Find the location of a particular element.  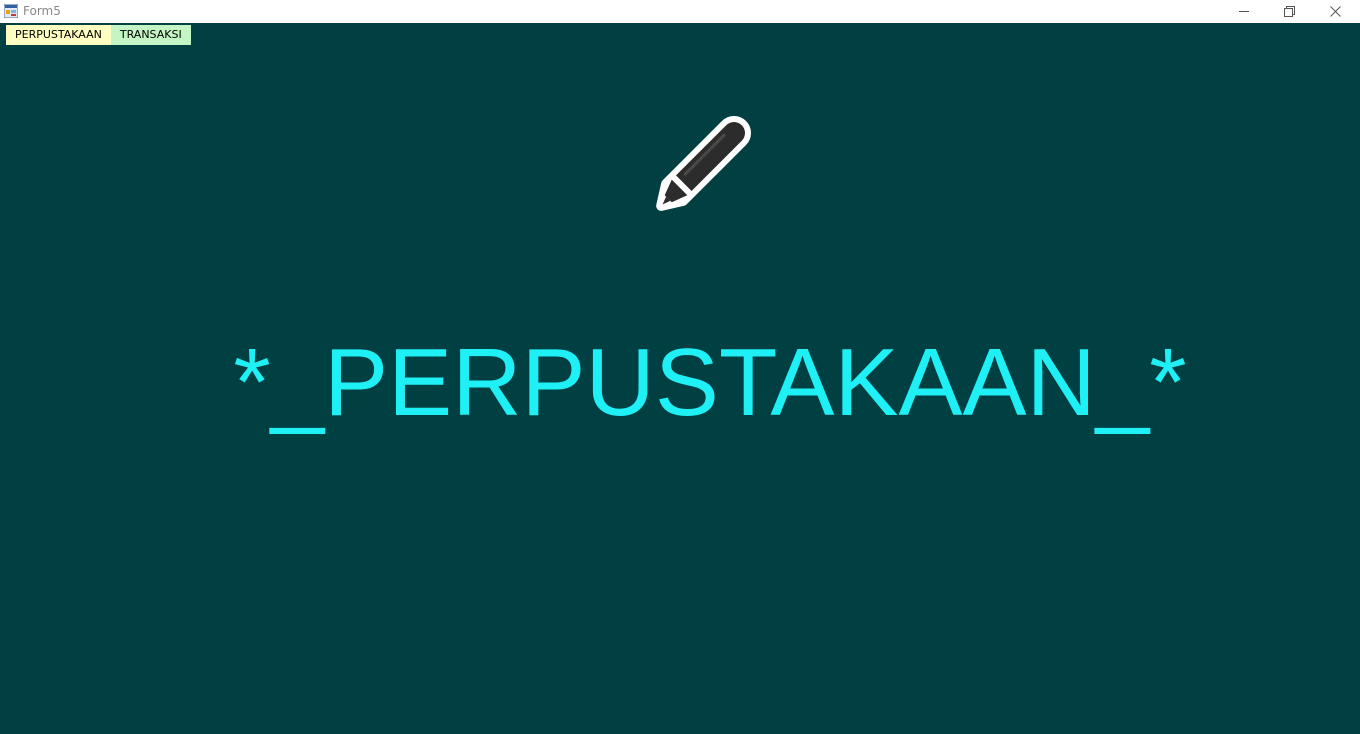

minimize-icon is located at coordinates (1244, 11).